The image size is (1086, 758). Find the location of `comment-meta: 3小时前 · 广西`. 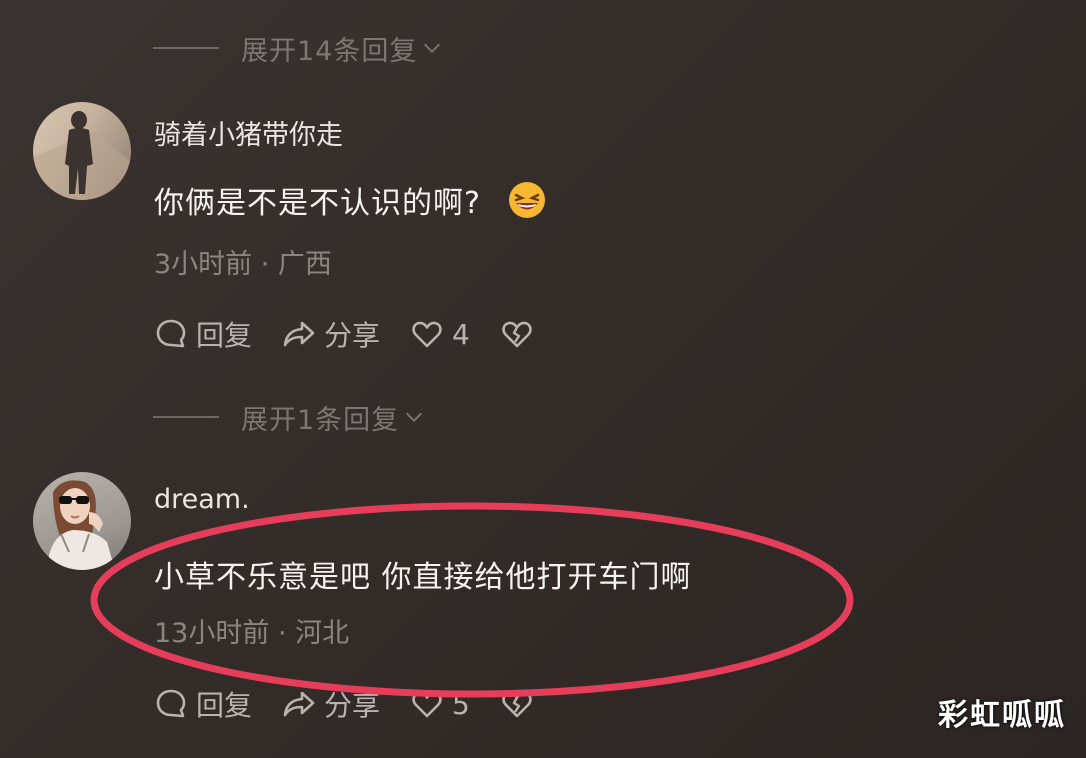

comment-meta: 3小时前 · 广西 is located at coordinates (243, 264).